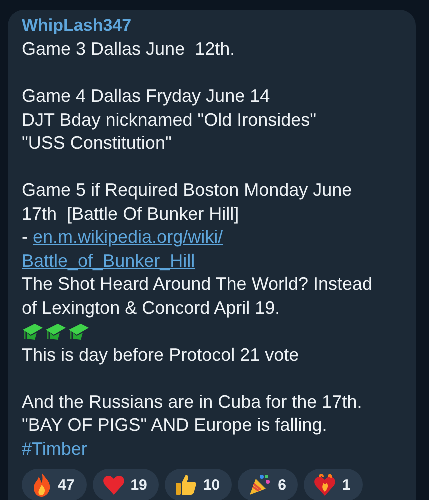 Image resolution: width=429 pixels, height=500 pixels. What do you see at coordinates (260, 485) in the screenshot?
I see `party-popper-icon` at bounding box center [260, 485].